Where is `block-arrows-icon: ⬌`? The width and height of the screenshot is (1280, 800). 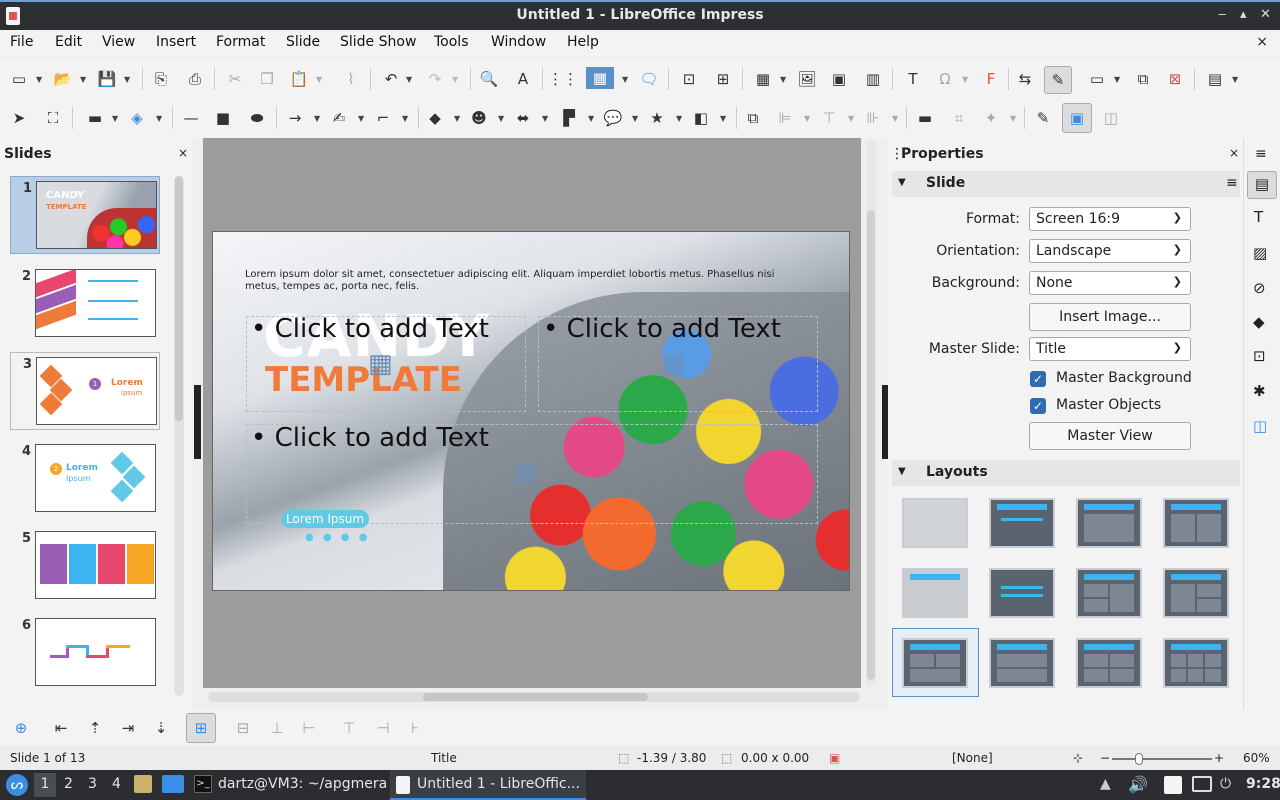 block-arrows-icon: ⬌ is located at coordinates (523, 118).